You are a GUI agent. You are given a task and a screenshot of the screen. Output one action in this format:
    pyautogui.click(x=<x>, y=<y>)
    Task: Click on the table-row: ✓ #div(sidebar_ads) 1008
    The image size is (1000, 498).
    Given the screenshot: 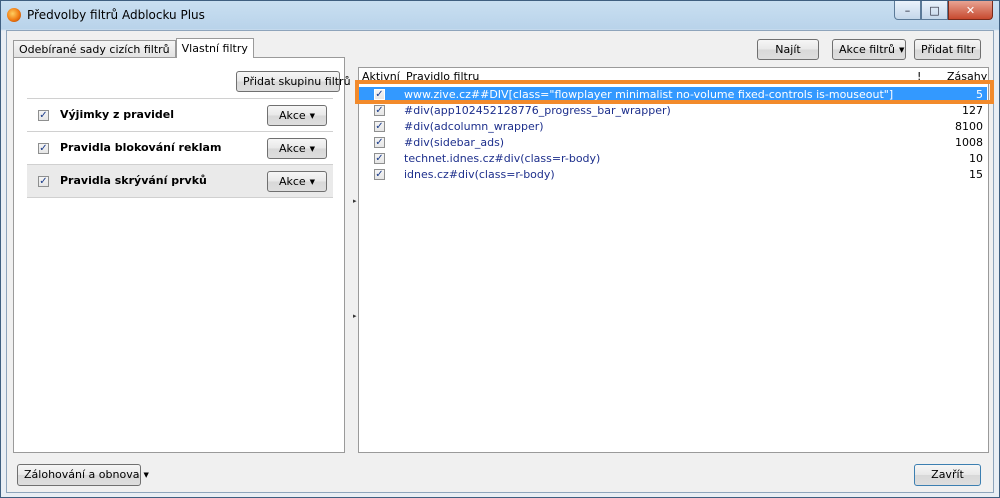 What is the action you would take?
    pyautogui.click(x=673, y=143)
    